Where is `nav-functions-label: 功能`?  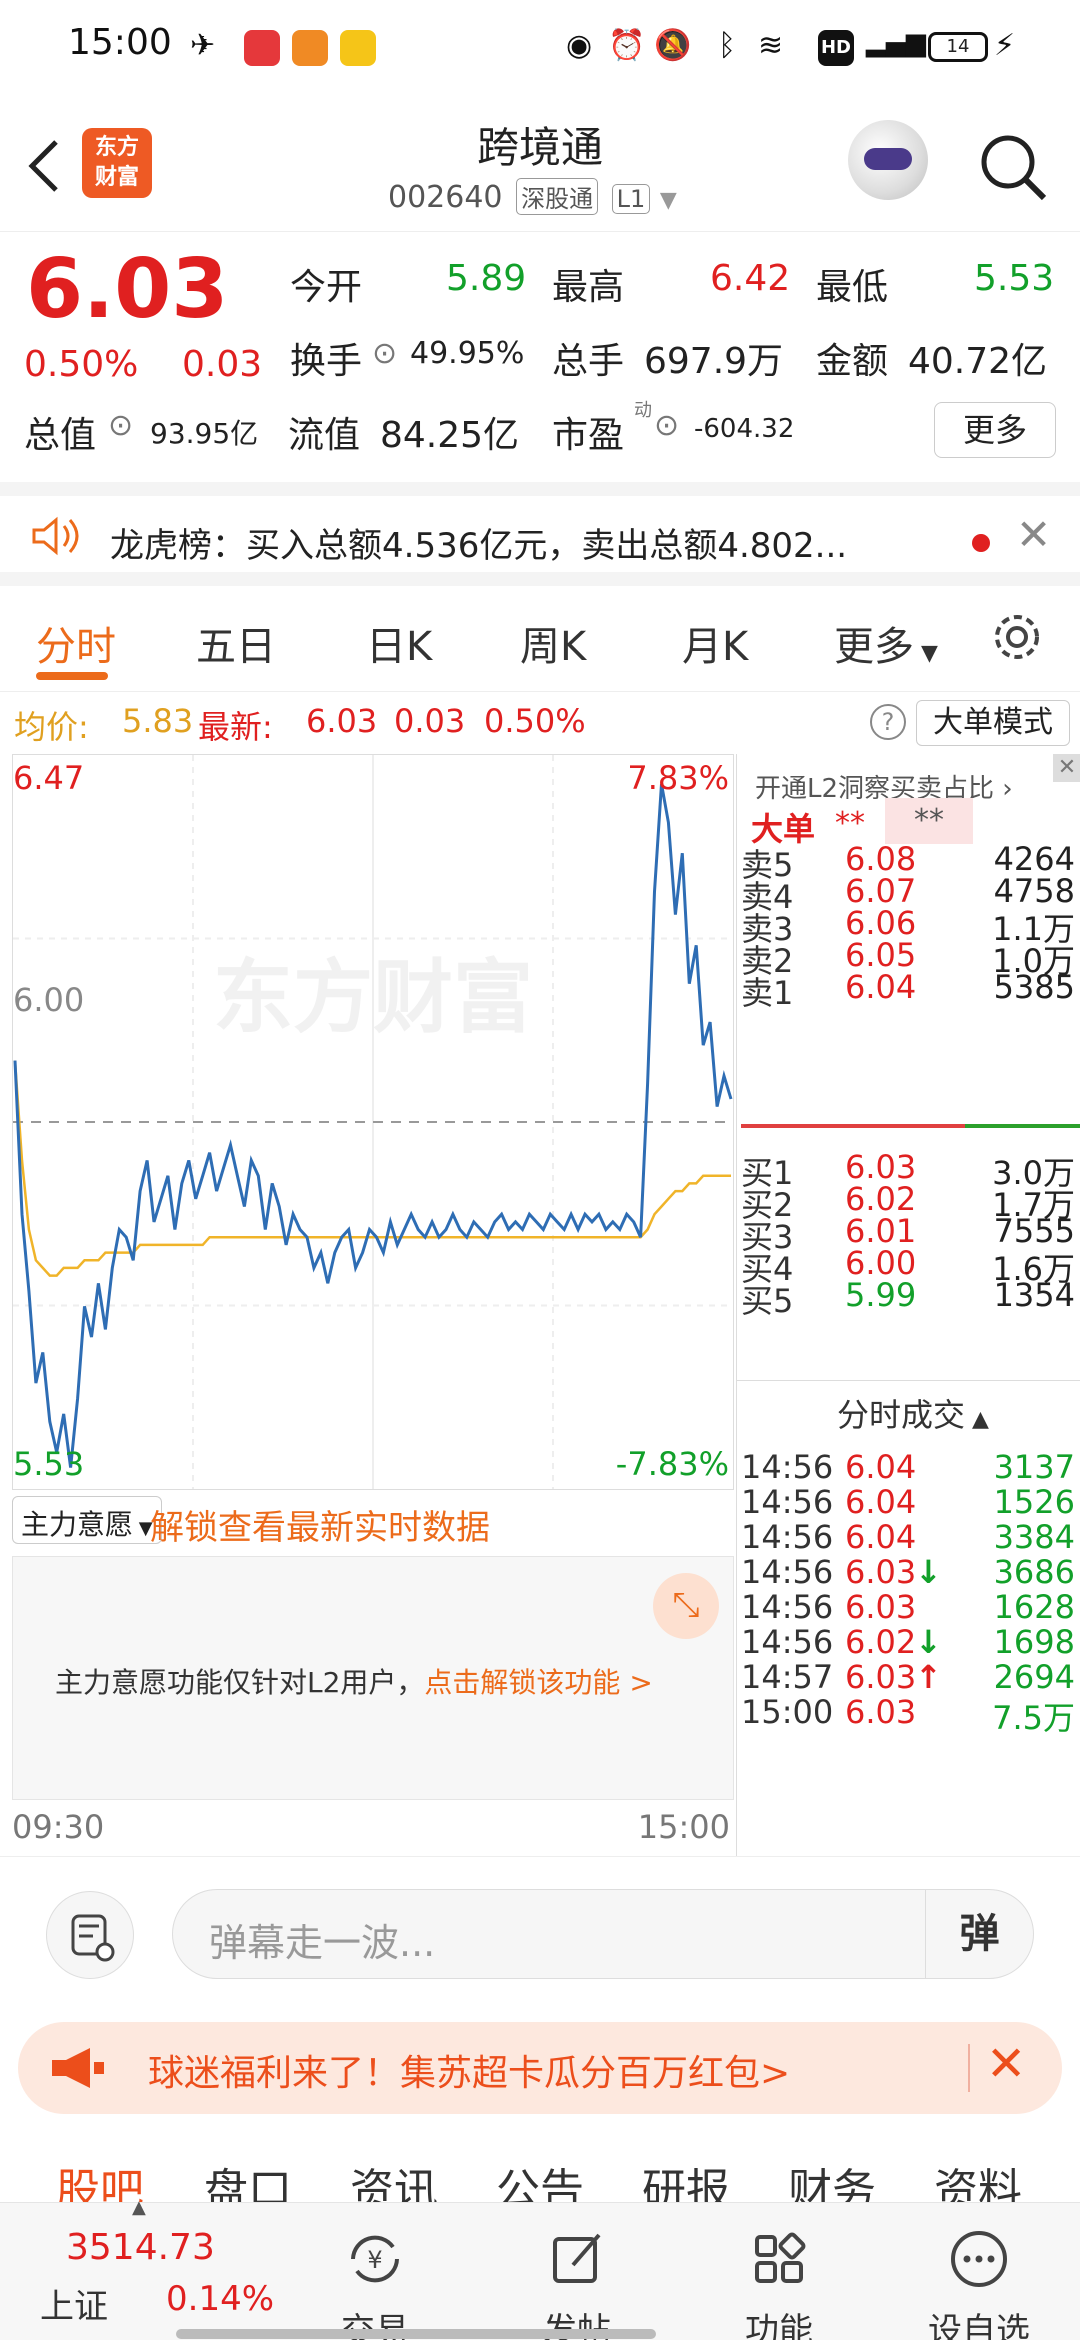
nav-functions-label: 功能 is located at coordinates (779, 2325).